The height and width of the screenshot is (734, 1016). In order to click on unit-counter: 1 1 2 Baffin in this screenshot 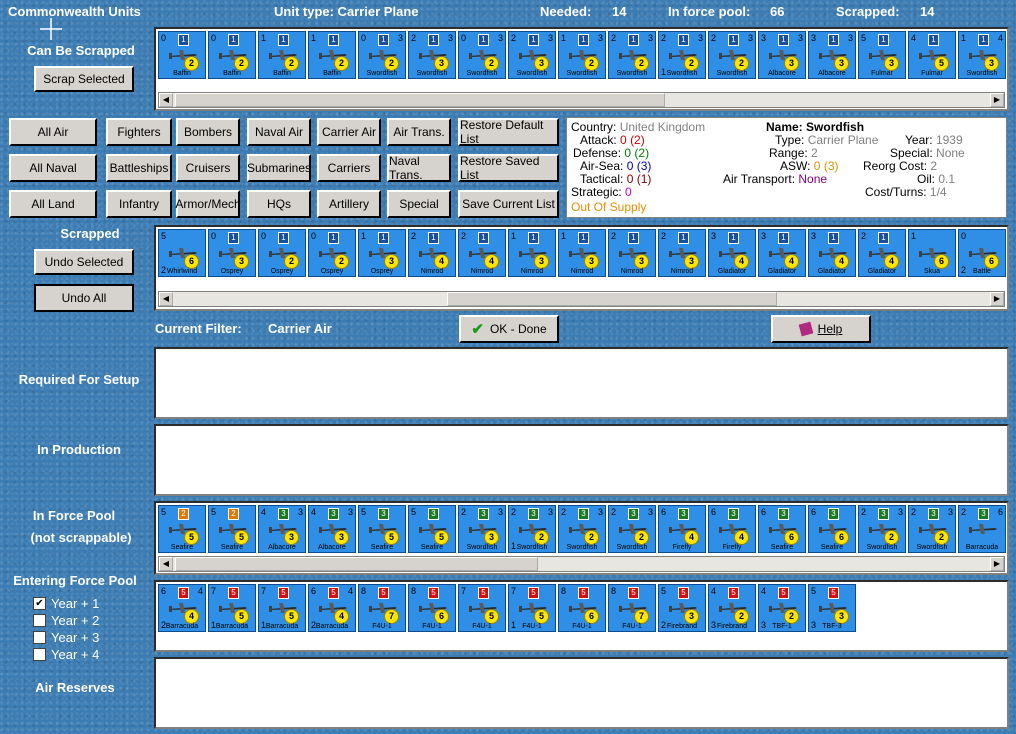, I will do `click(282, 55)`.